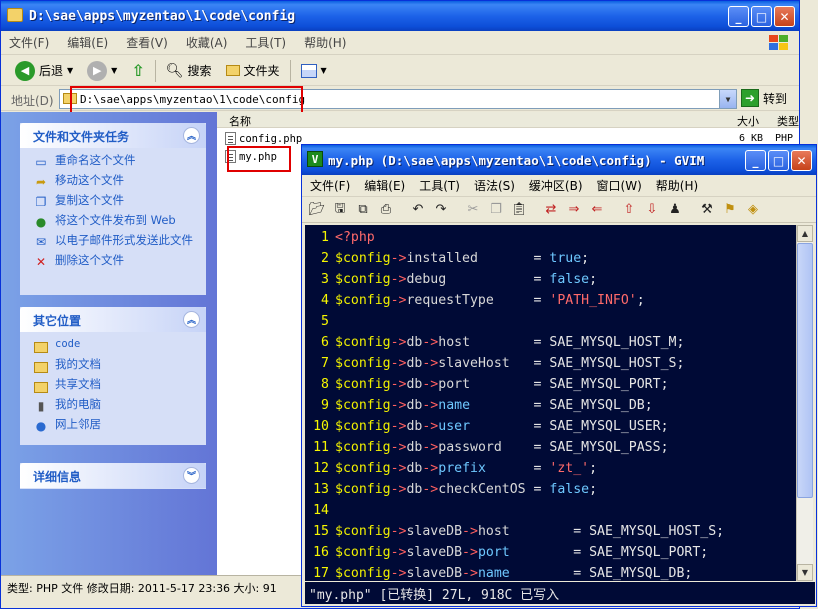  Describe the element at coordinates (113, 319) in the screenshot. I see `panel-header: 其它位置 ︽` at that location.